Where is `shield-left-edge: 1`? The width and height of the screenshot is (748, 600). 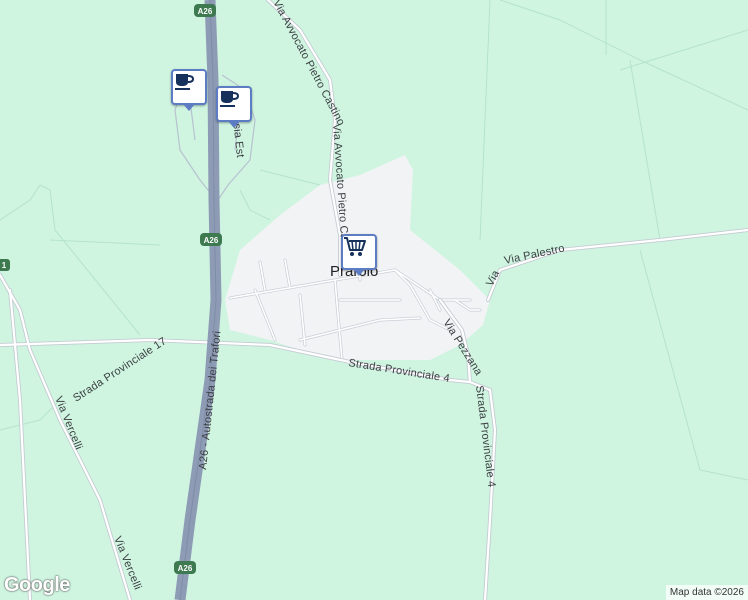
shield-left-edge: 1 is located at coordinates (5, 265).